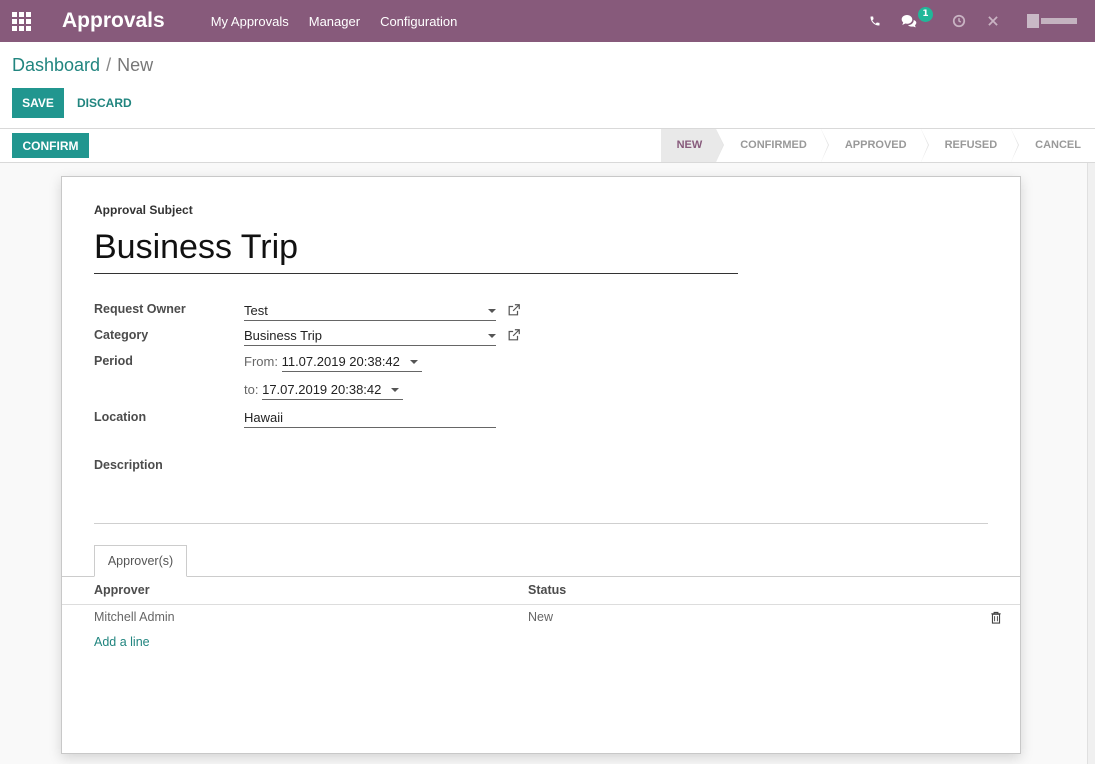 The height and width of the screenshot is (764, 1095). Describe the element at coordinates (251, 389) in the screenshot. I see `period-to-label: to:` at that location.